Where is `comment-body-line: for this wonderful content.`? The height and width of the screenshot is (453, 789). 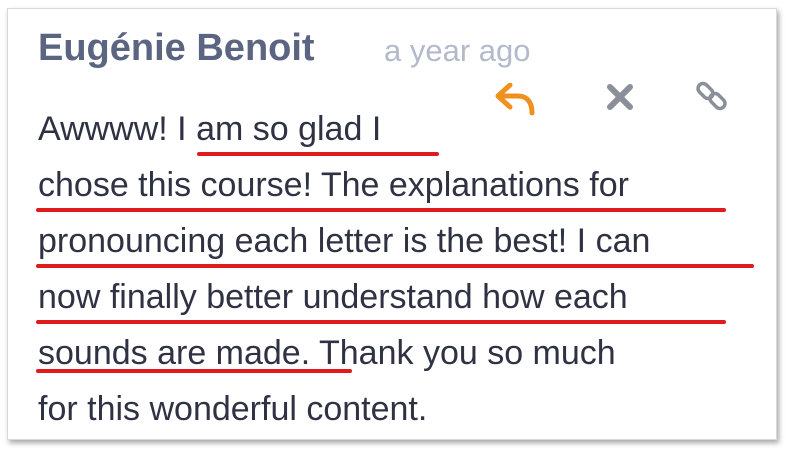 comment-body-line: for this wonderful content. is located at coordinates (233, 409).